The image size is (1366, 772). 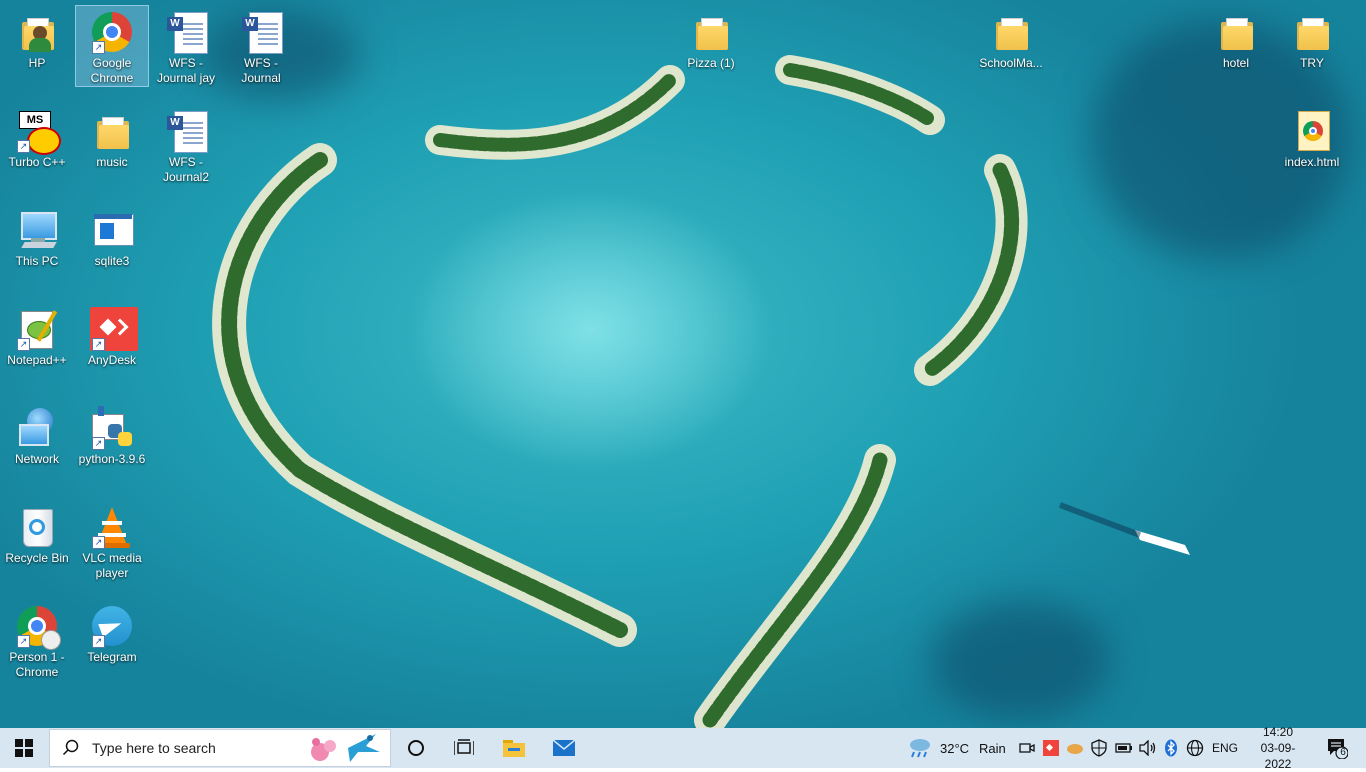 I want to click on icon-label: Pizza (1), so click(x=711, y=63).